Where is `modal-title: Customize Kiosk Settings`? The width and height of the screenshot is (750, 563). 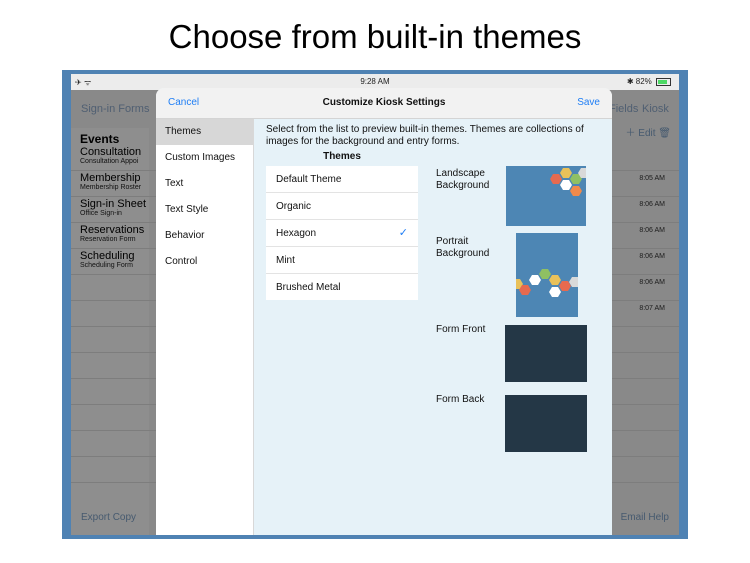
modal-title: Customize Kiosk Settings is located at coordinates (384, 102).